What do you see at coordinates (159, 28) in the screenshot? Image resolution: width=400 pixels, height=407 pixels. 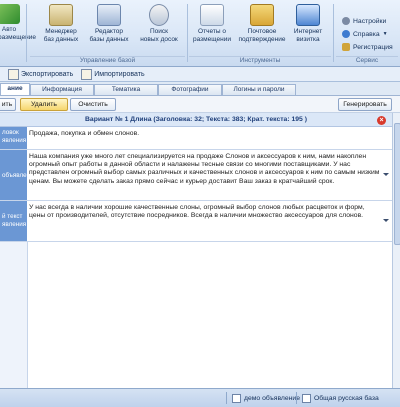 I see `find-boards-button: Поиск новых досок` at bounding box center [159, 28].